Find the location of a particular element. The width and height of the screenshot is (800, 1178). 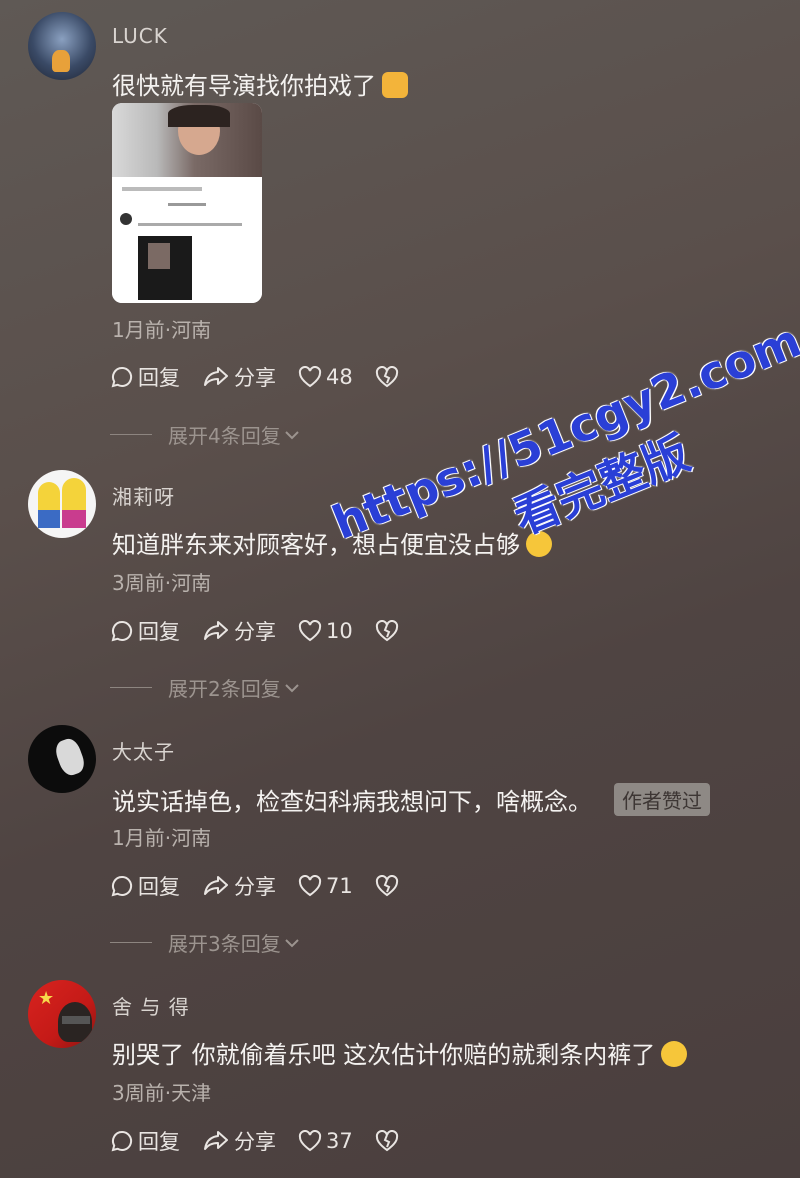

expand-replies-button: 展开2条回复 is located at coordinates (205, 687).